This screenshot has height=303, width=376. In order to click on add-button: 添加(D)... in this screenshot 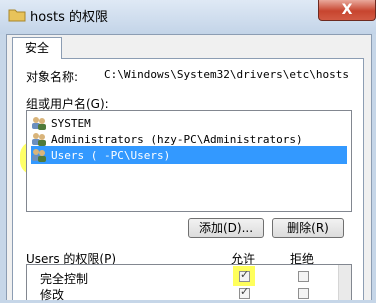, I will do `click(226, 228)`.